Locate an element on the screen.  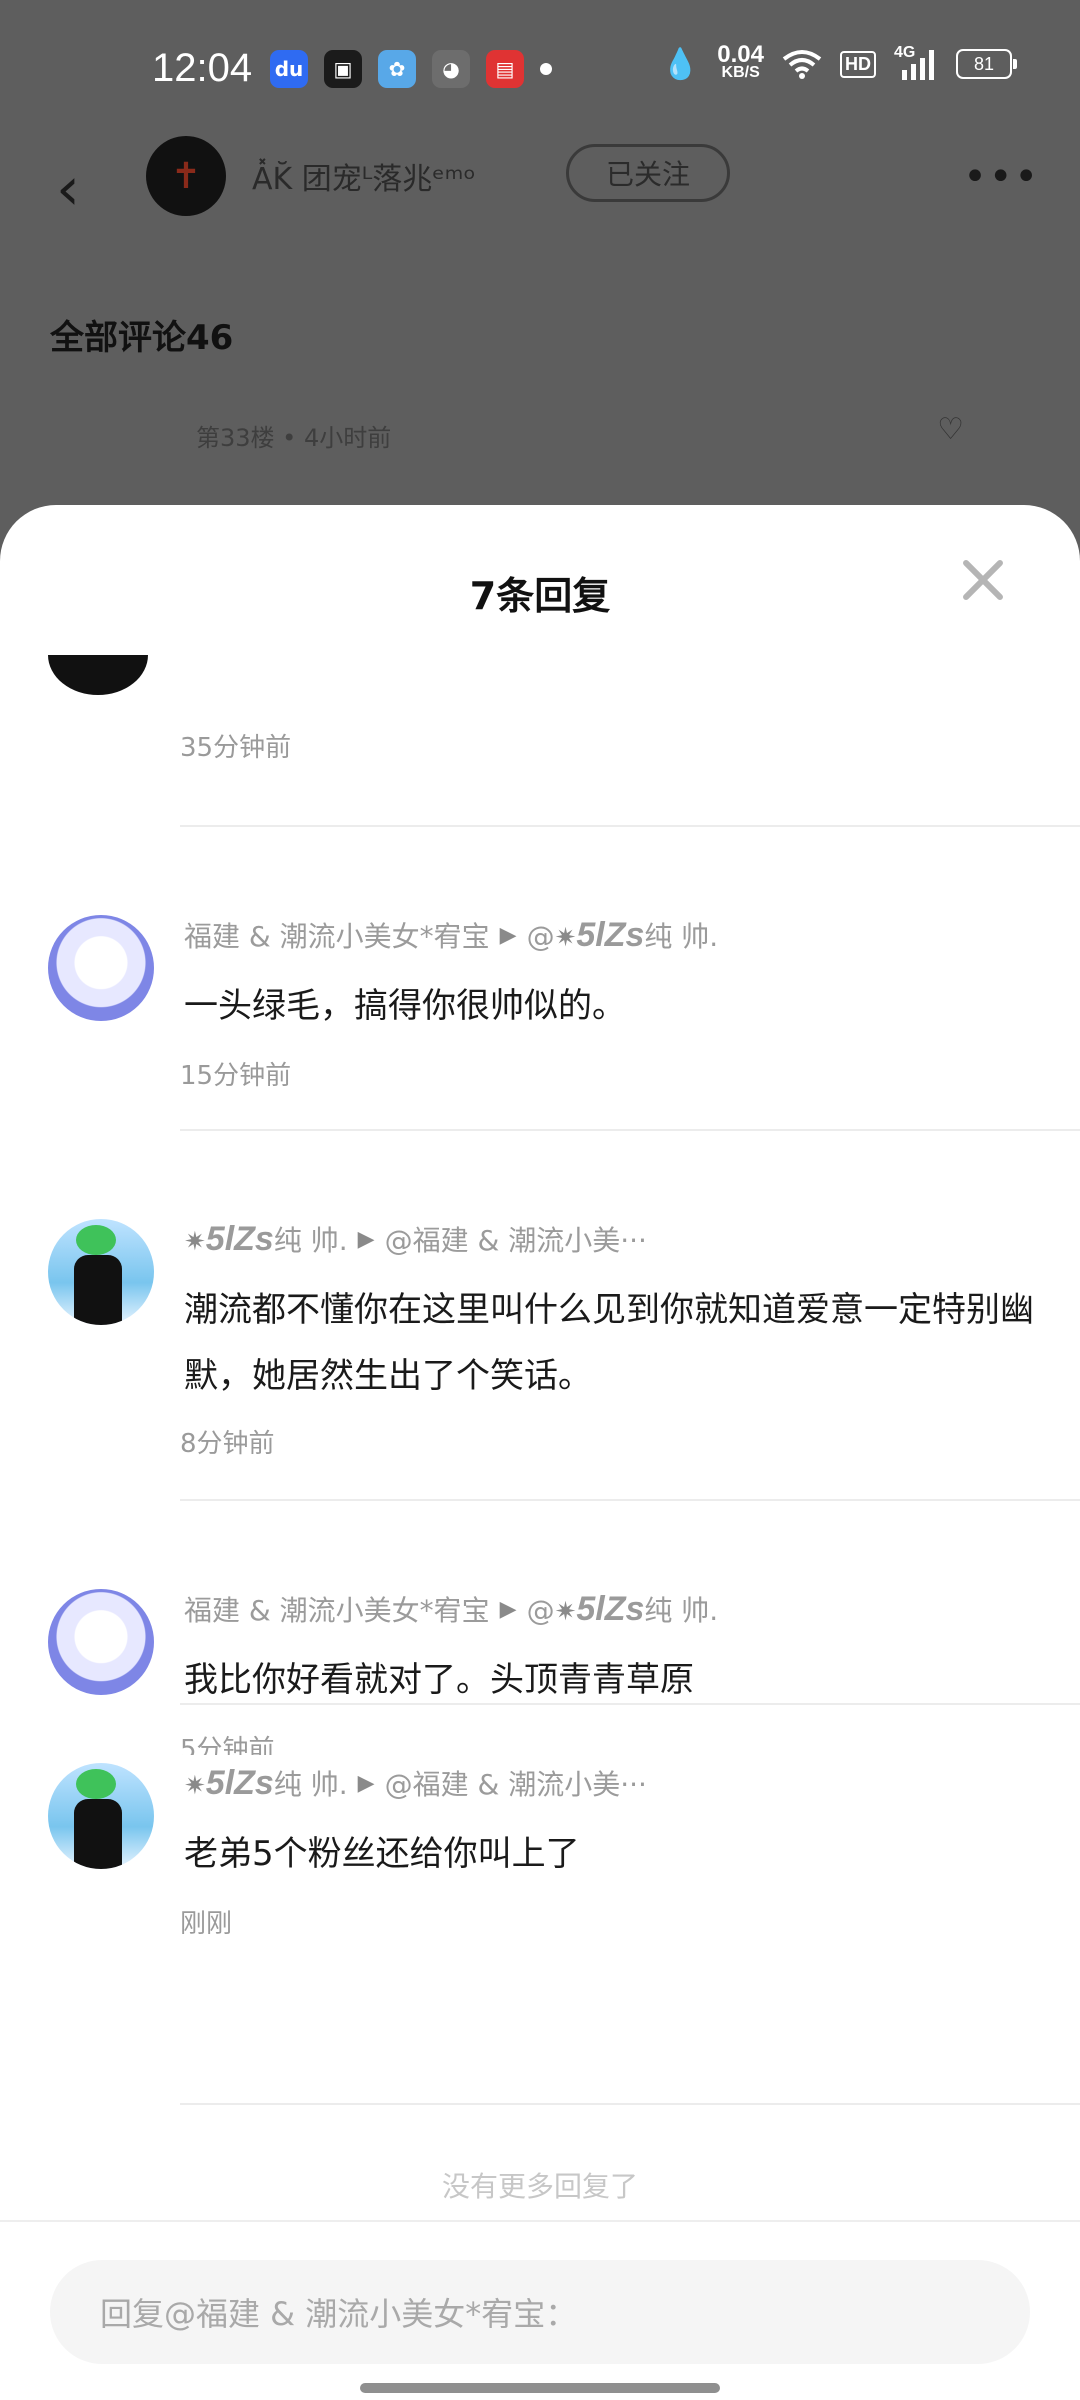
data-saver-icon: 💧 is located at coordinates (680, 64).